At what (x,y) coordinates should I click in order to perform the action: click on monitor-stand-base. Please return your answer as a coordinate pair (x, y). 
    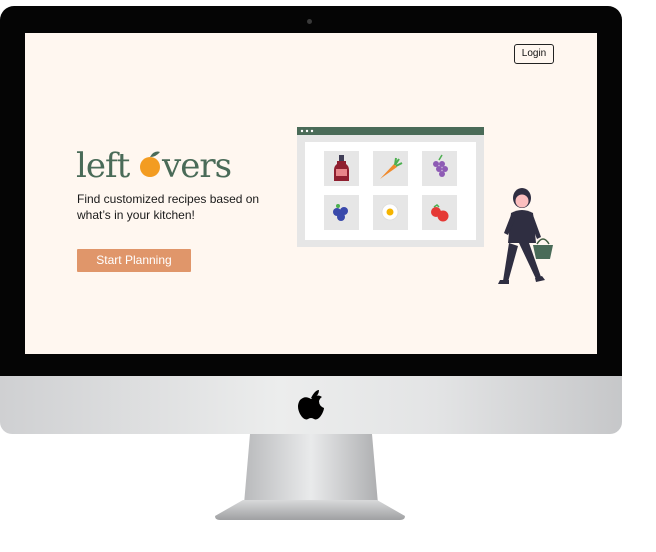
    Looking at the image, I should click on (310, 510).